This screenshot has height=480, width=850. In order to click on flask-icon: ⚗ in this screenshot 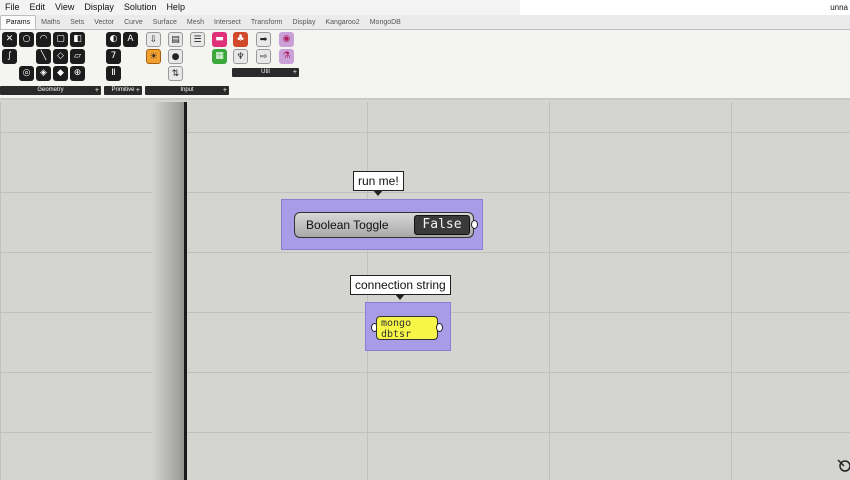, I will do `click(286, 56)`.